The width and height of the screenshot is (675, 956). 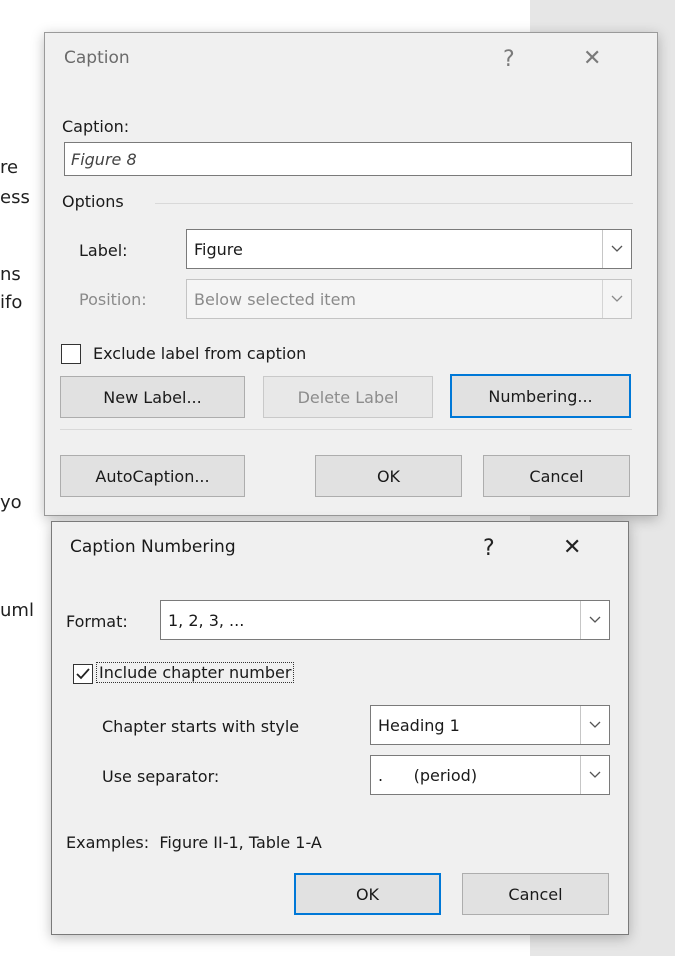 What do you see at coordinates (409, 299) in the screenshot?
I see `position-dropdown: Below selected item` at bounding box center [409, 299].